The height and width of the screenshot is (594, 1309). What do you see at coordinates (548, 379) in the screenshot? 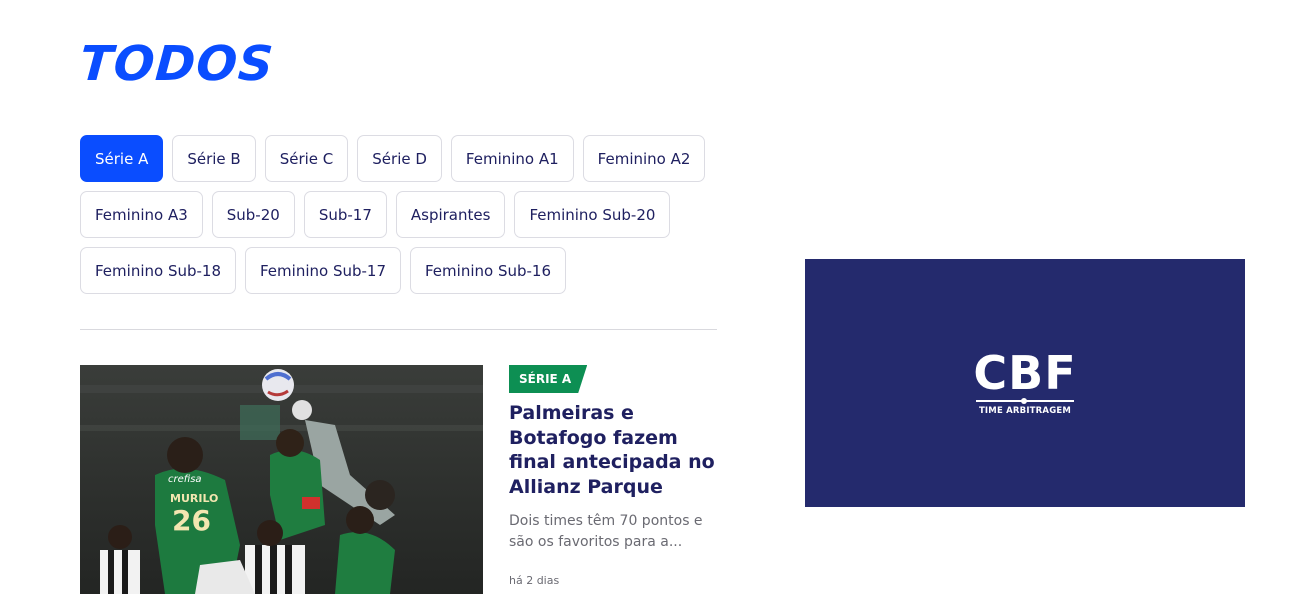
I see `category-badge: SÉRIE A` at bounding box center [548, 379].